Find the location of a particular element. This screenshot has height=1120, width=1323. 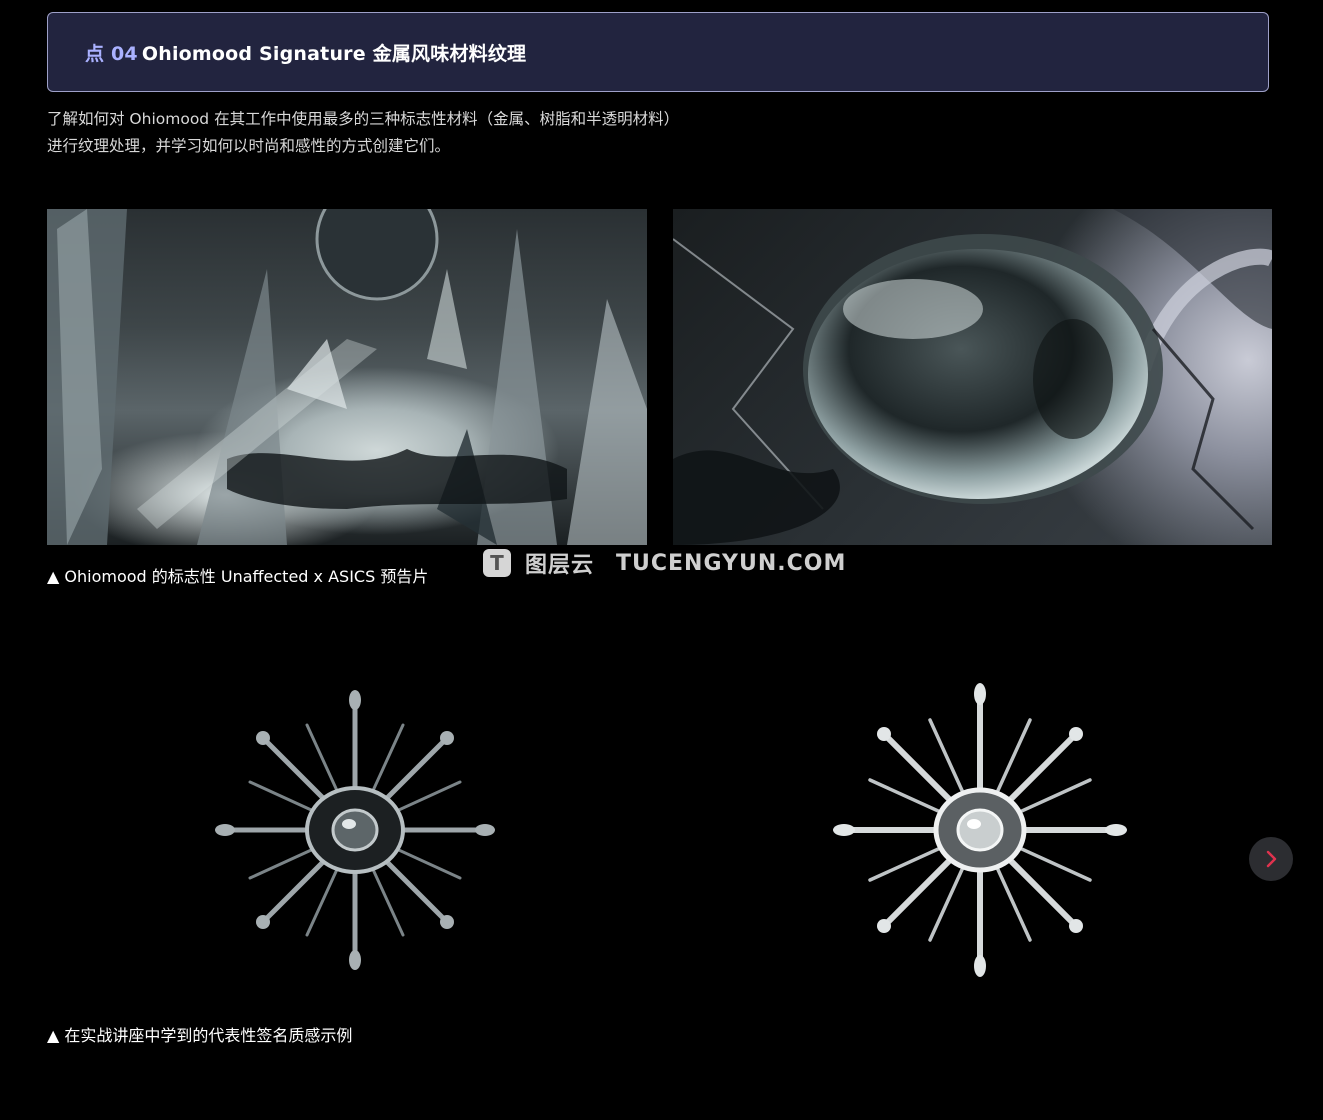

crystal-cave-illustration is located at coordinates (347, 377).